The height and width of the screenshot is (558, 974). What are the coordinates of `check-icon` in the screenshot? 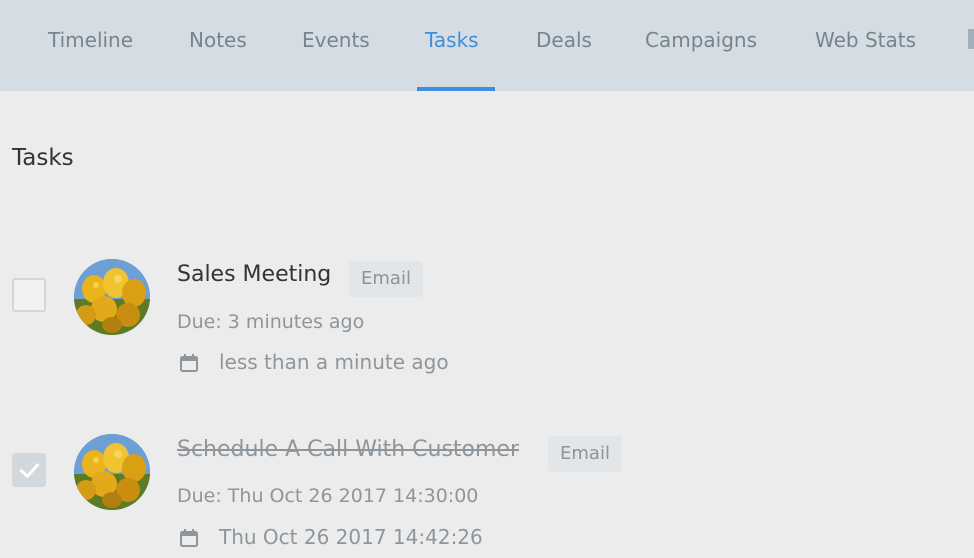 It's located at (29, 468).